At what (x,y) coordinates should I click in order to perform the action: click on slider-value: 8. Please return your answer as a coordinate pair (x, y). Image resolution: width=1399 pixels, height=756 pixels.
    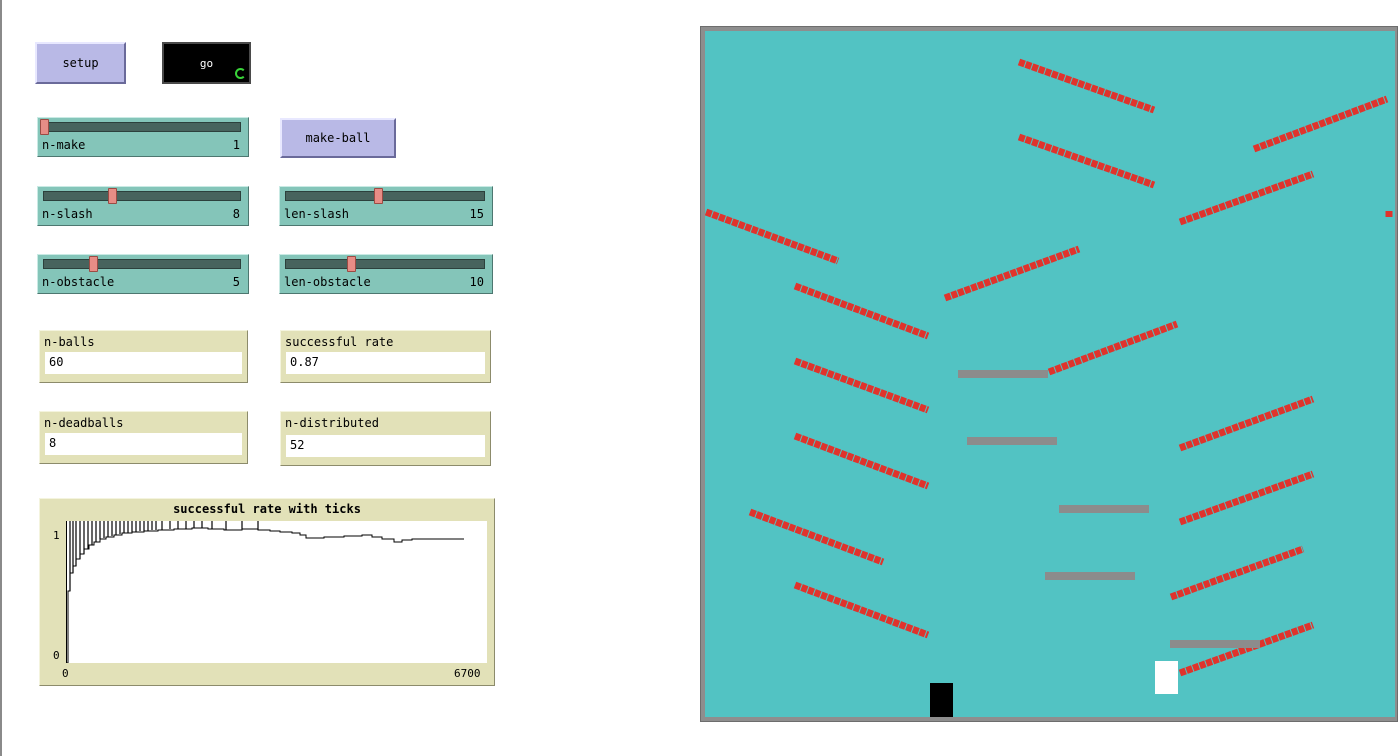
    Looking at the image, I should click on (236, 214).